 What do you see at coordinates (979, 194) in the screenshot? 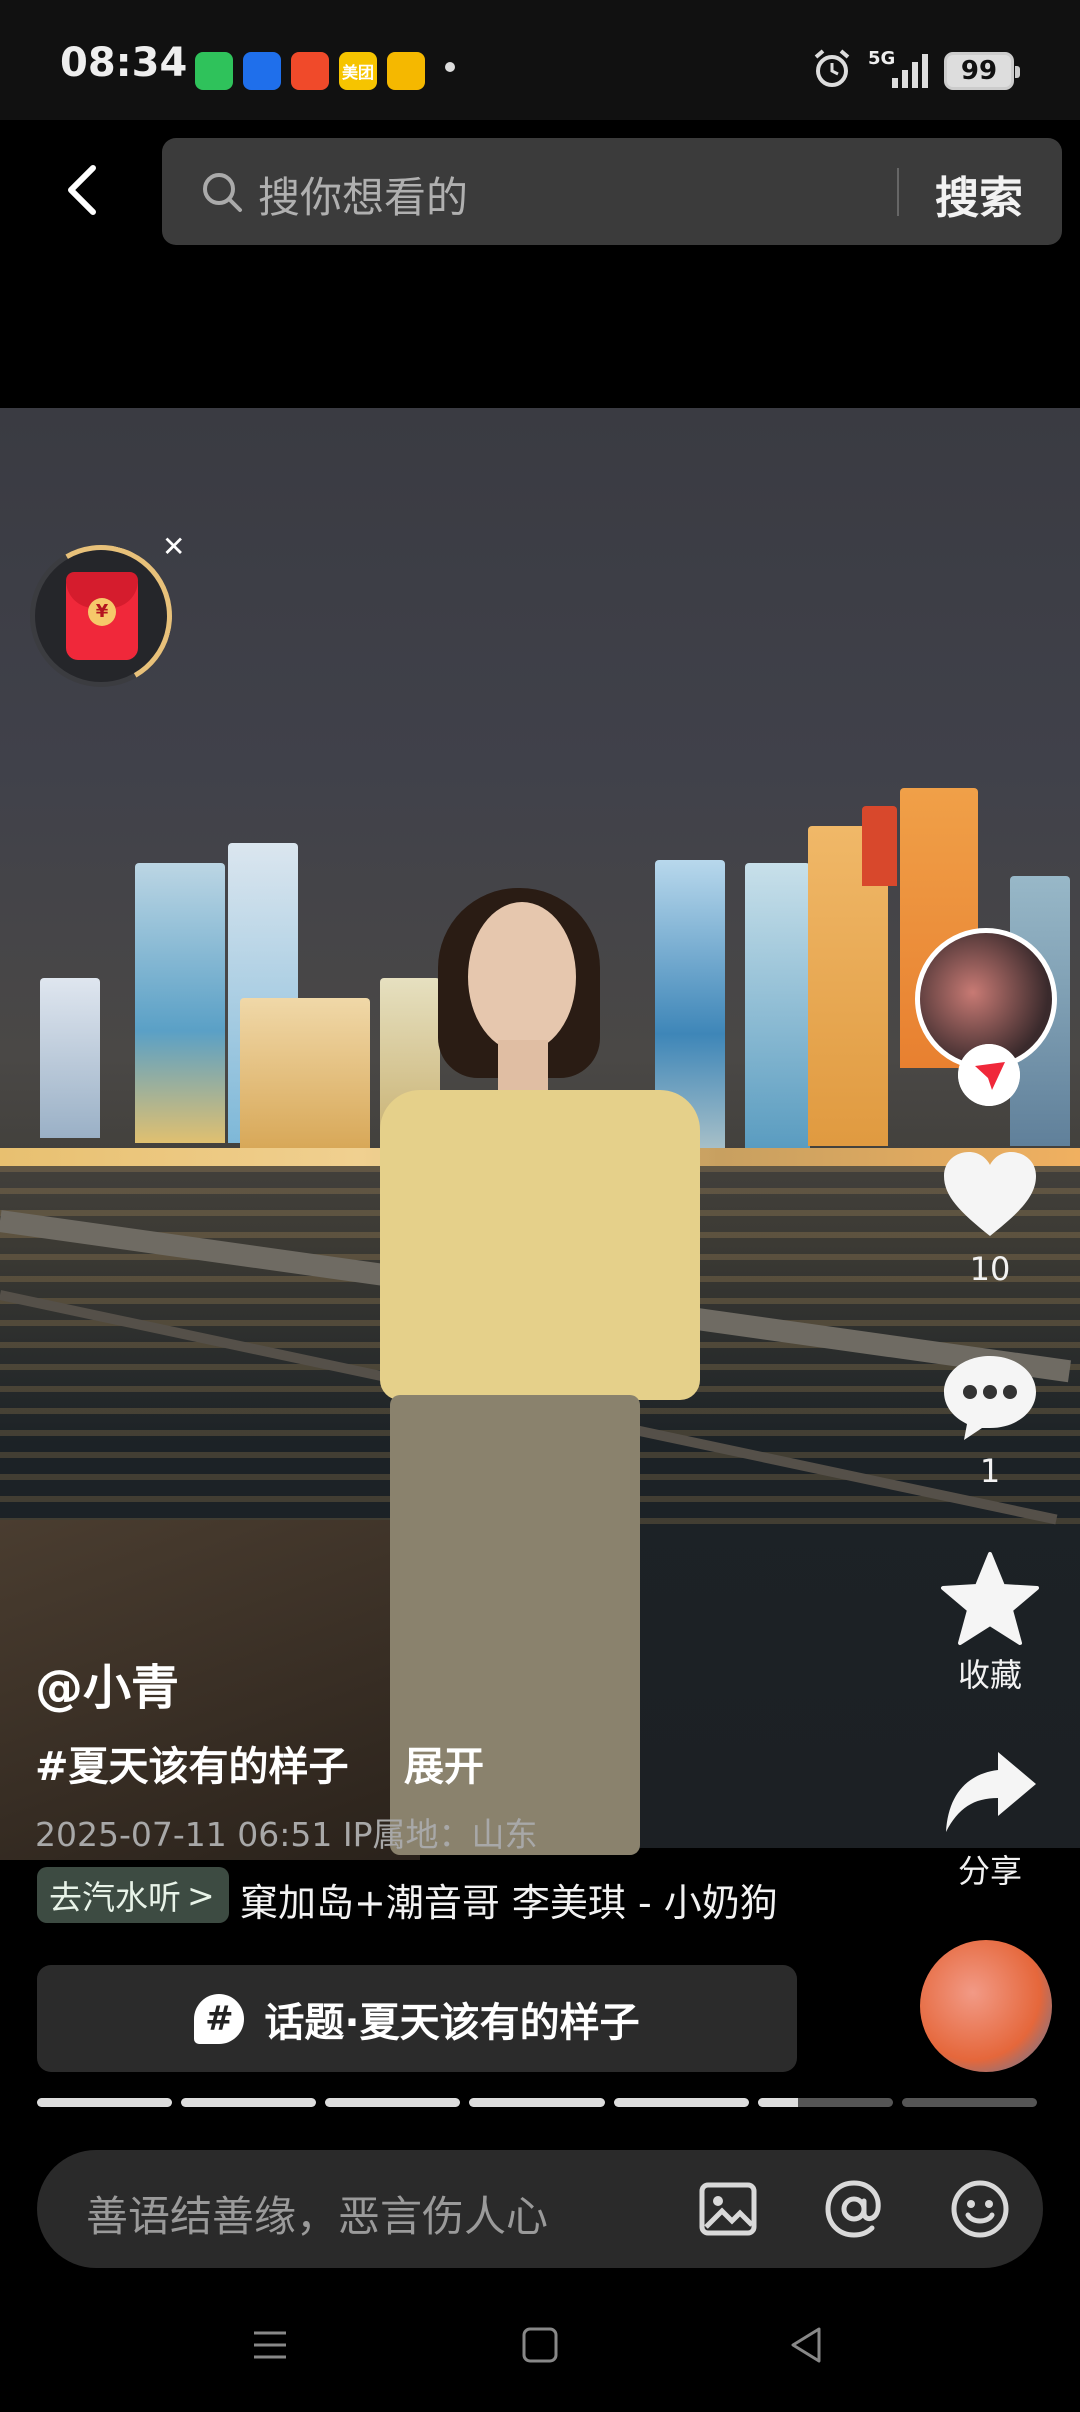
I see `search-button: 搜索` at bounding box center [979, 194].